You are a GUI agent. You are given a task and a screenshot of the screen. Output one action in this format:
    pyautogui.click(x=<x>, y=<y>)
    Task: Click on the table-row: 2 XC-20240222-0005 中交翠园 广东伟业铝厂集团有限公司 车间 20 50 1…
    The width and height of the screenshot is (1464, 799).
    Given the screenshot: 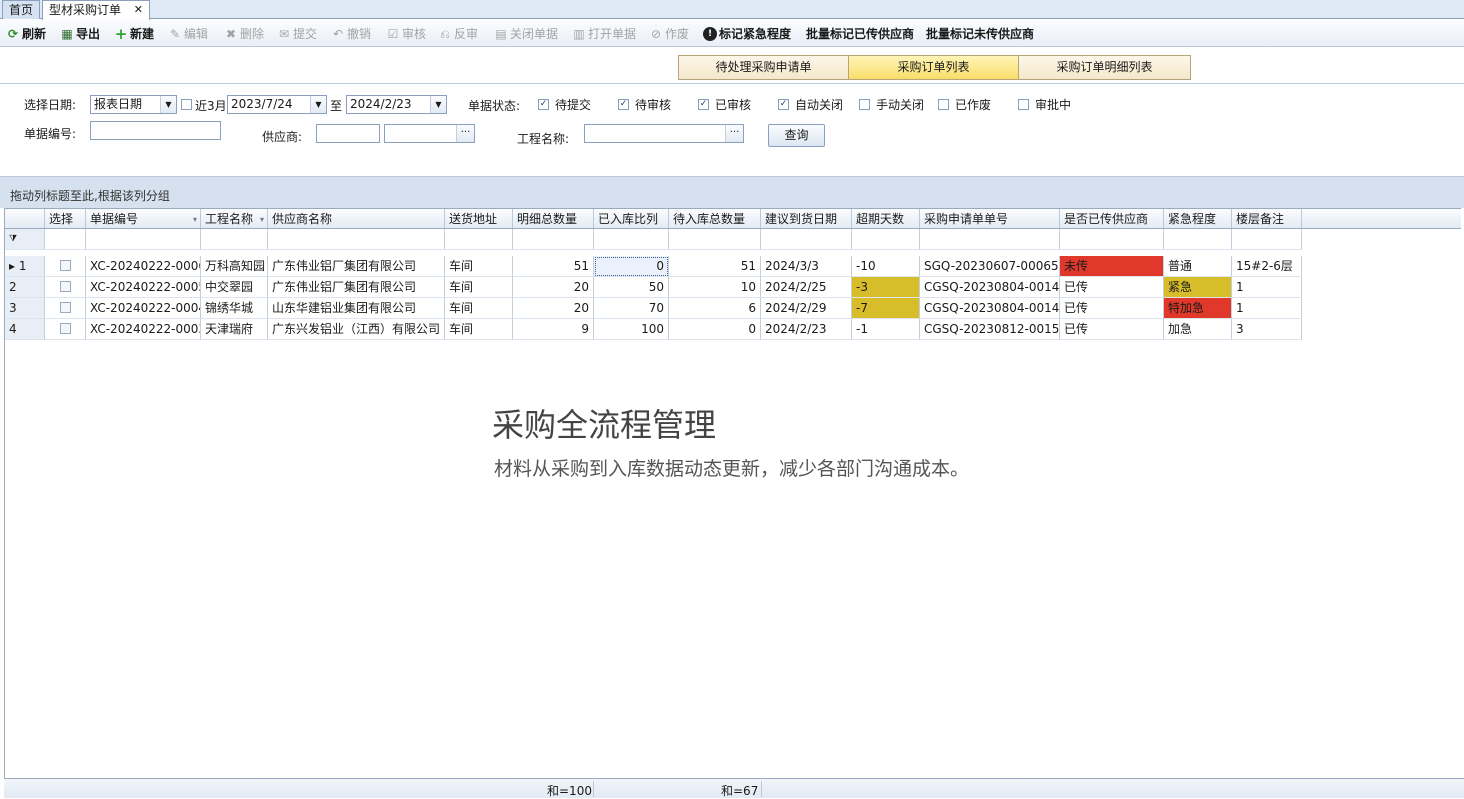 What is the action you would take?
    pyautogui.click(x=653, y=287)
    